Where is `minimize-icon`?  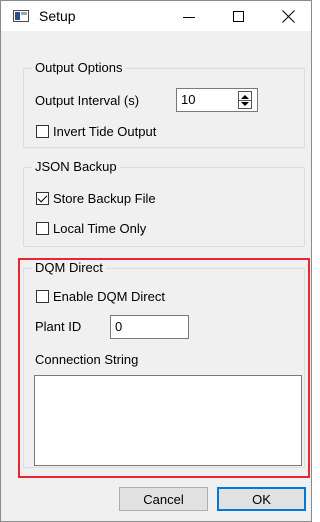 minimize-icon is located at coordinates (189, 17).